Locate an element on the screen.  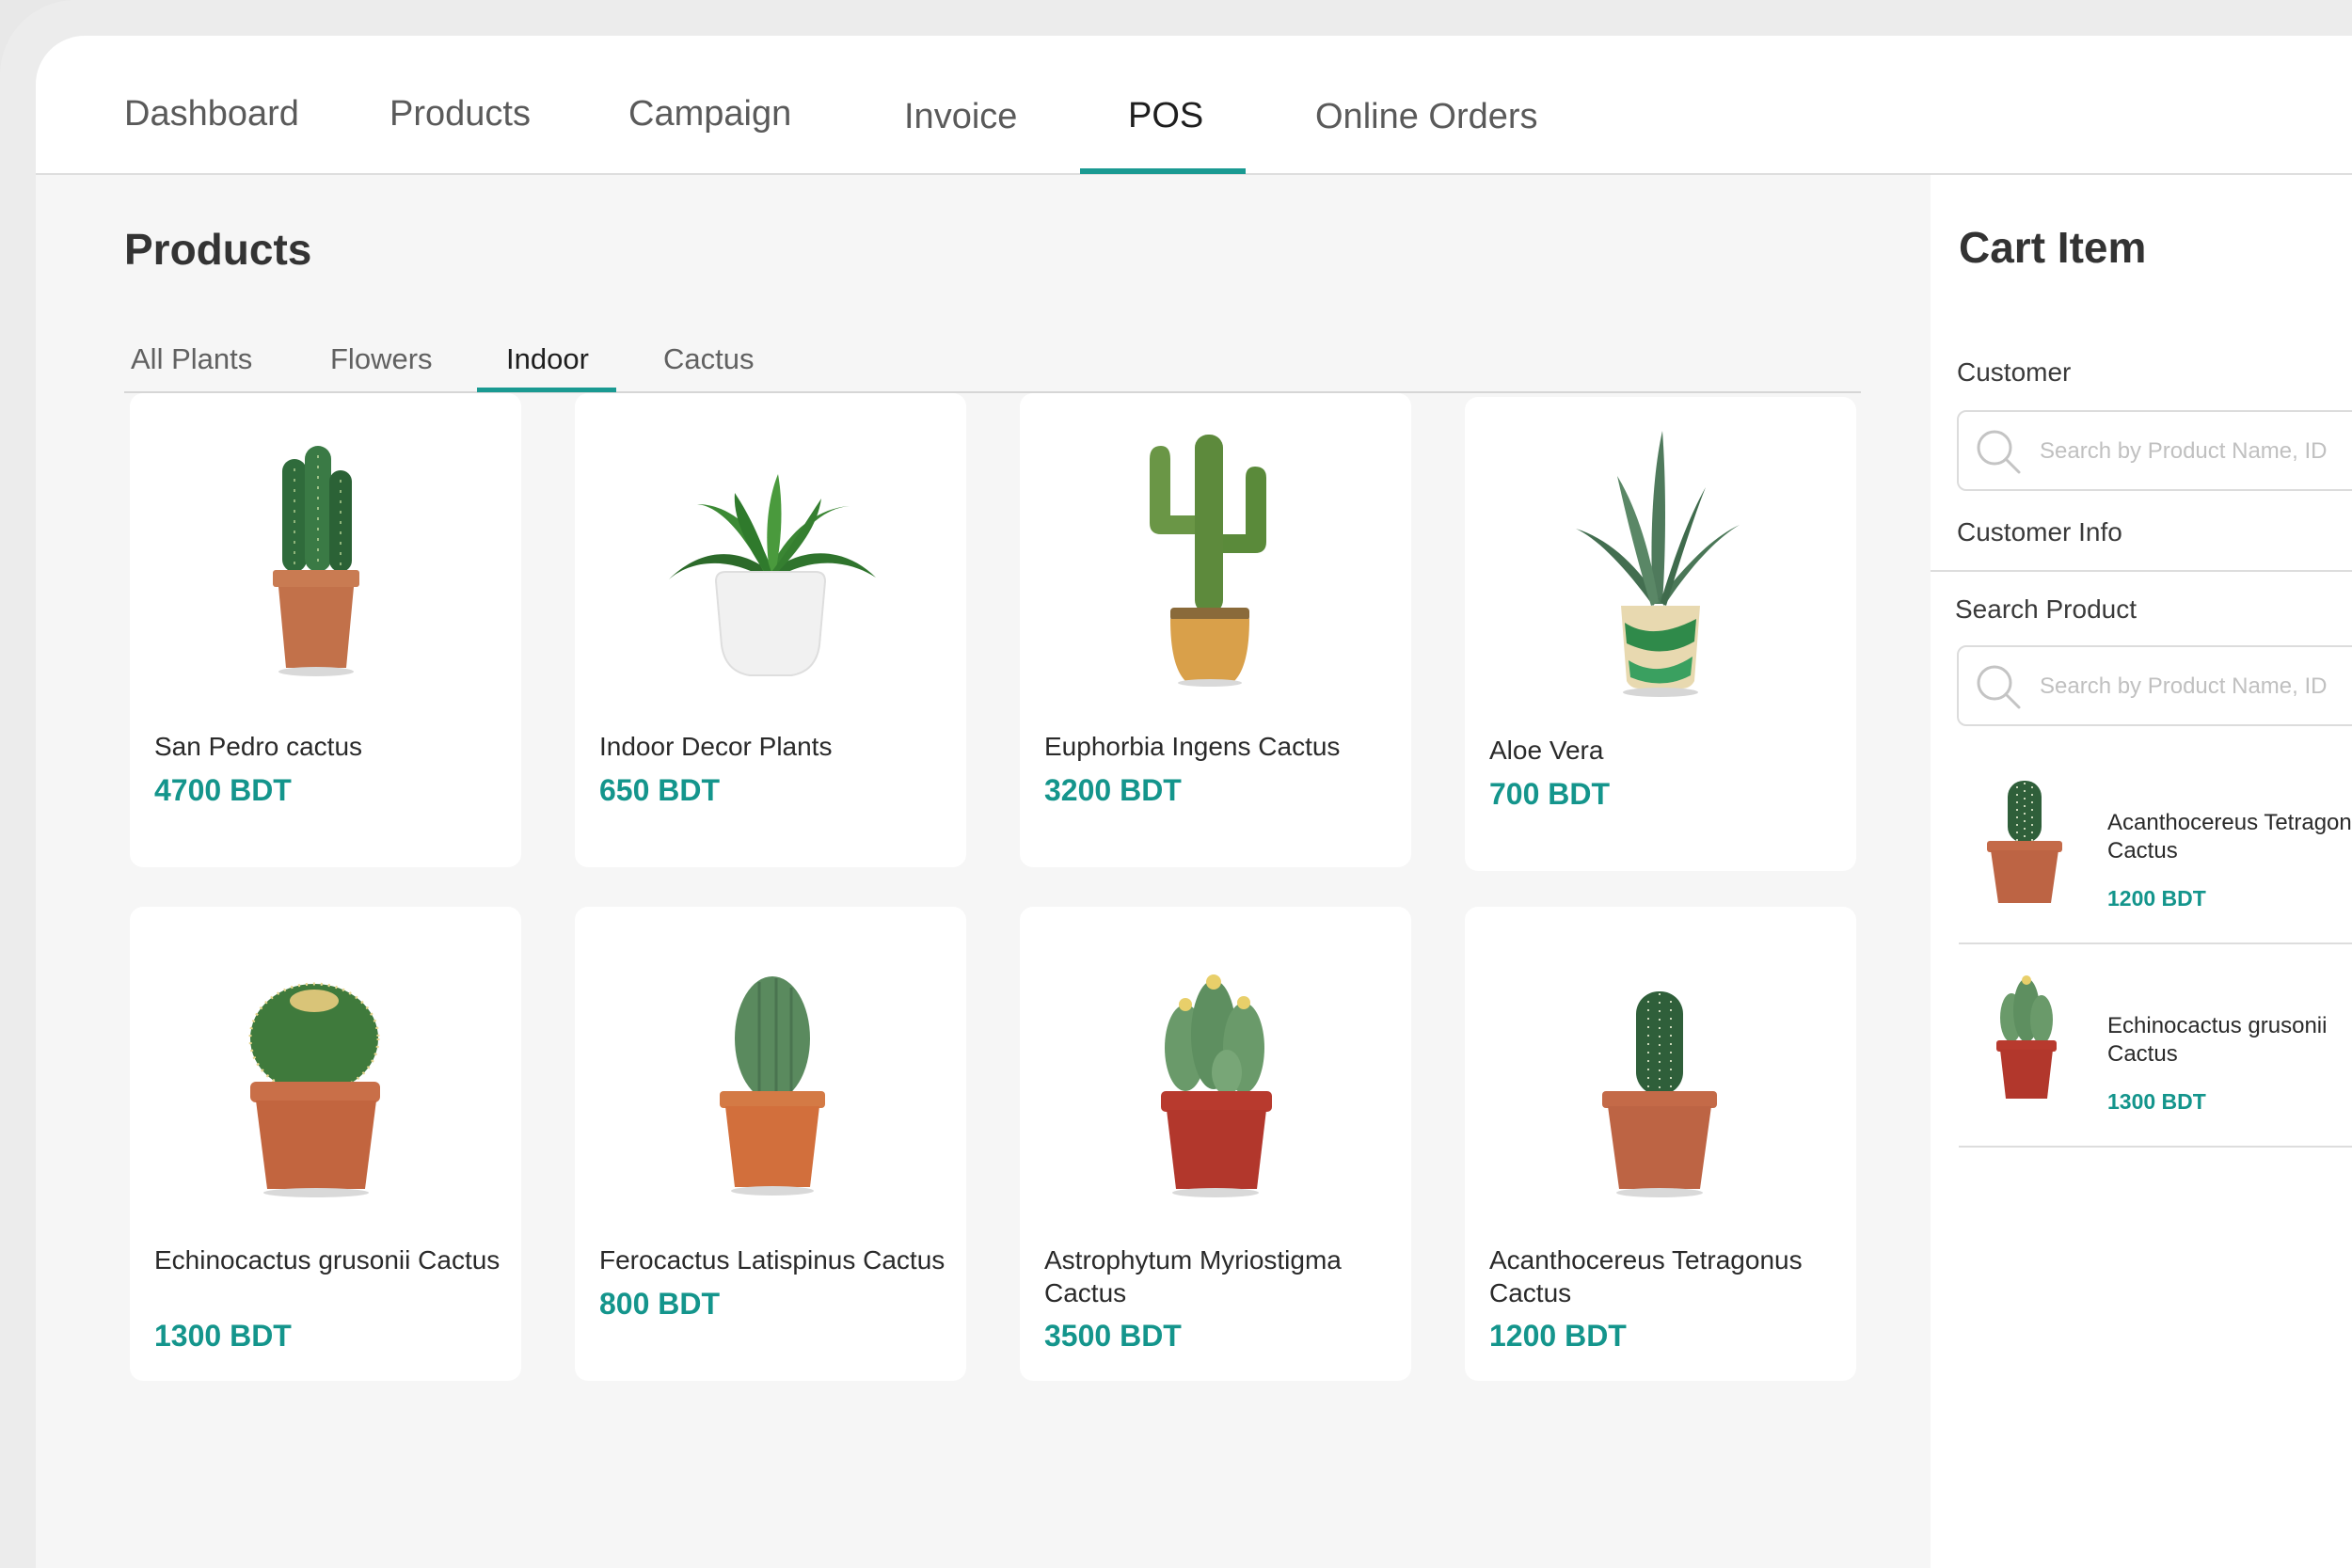
columnar-cactus-terracotta-pot-icon is located at coordinates (316, 561).